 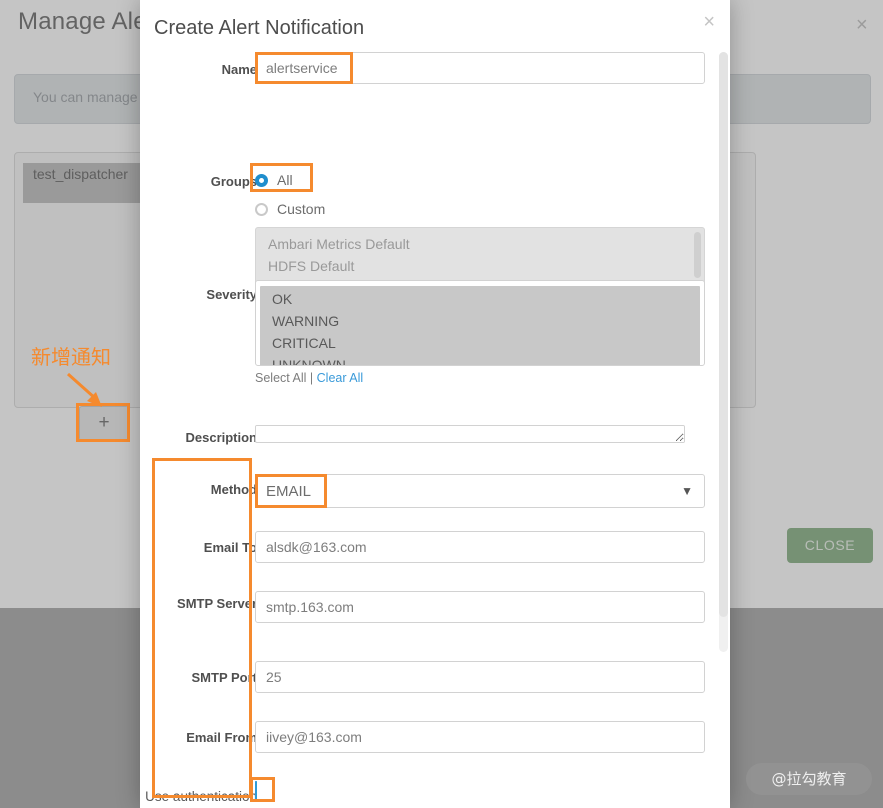 What do you see at coordinates (480, 266) in the screenshot?
I see `list-item: HDFS Default` at bounding box center [480, 266].